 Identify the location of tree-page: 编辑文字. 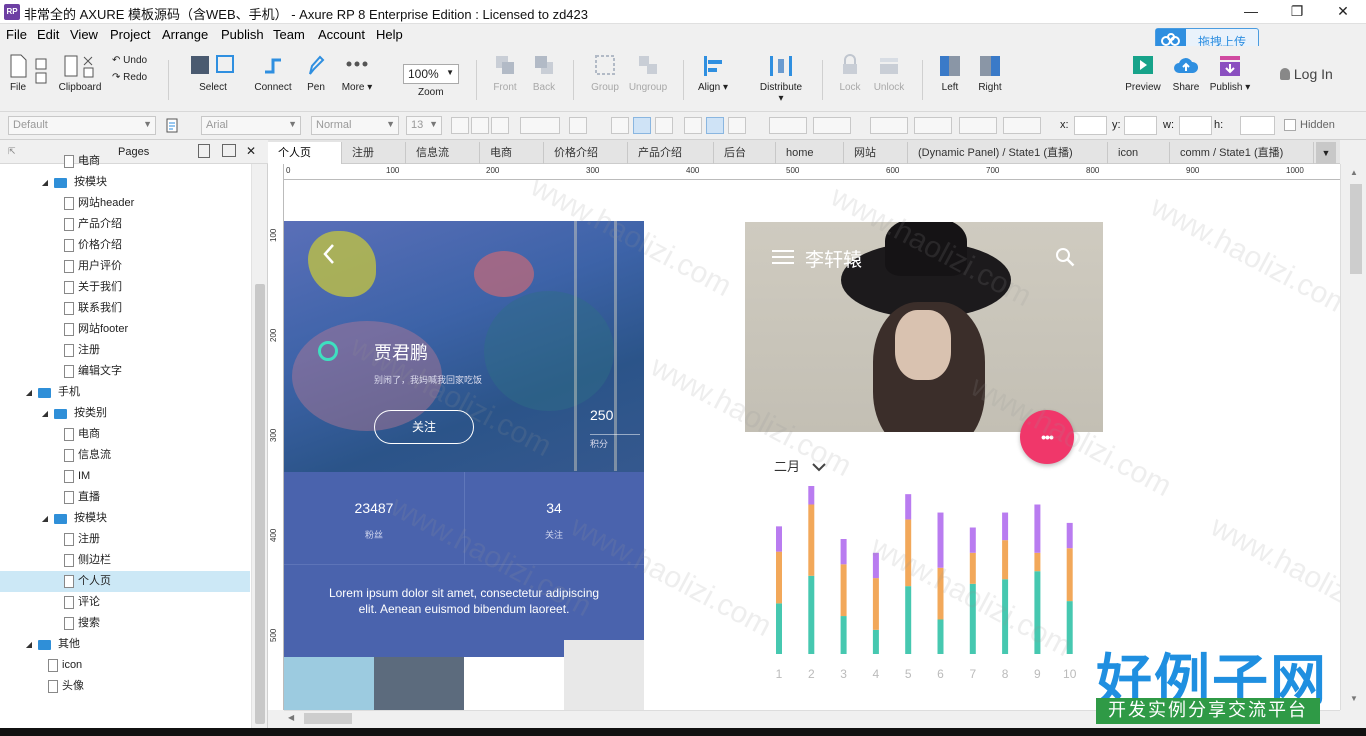
(125, 371).